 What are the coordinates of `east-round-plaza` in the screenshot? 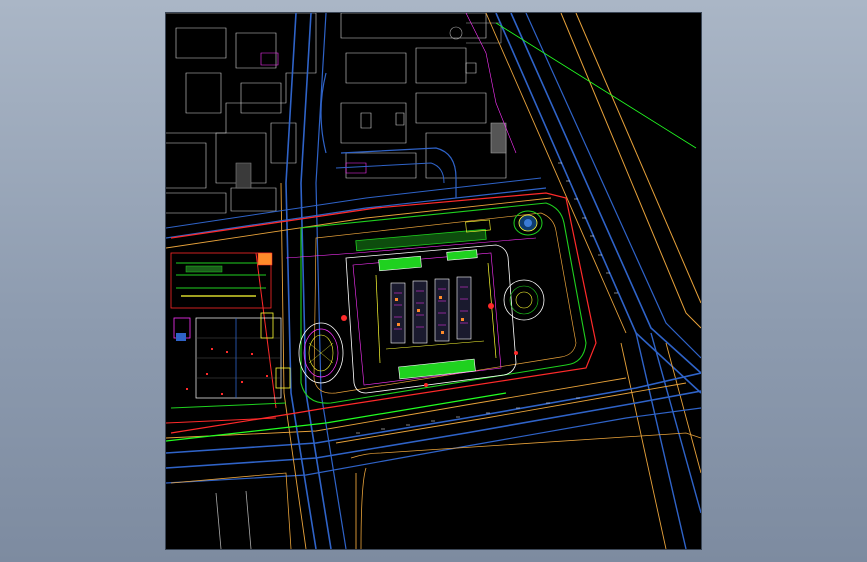 It's located at (524, 265).